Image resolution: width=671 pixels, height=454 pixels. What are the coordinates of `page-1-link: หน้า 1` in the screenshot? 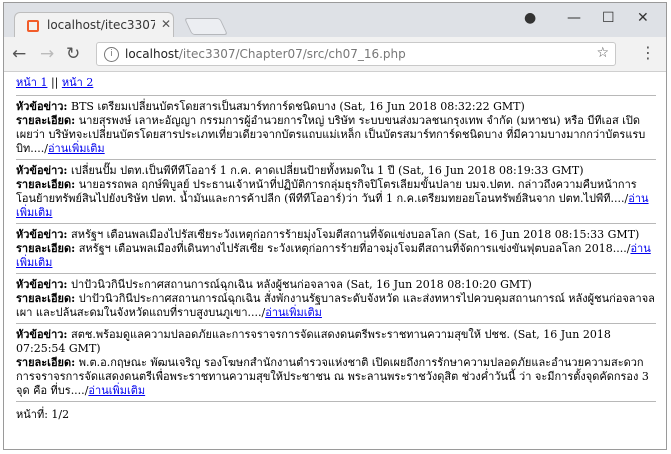 It's located at (31, 82).